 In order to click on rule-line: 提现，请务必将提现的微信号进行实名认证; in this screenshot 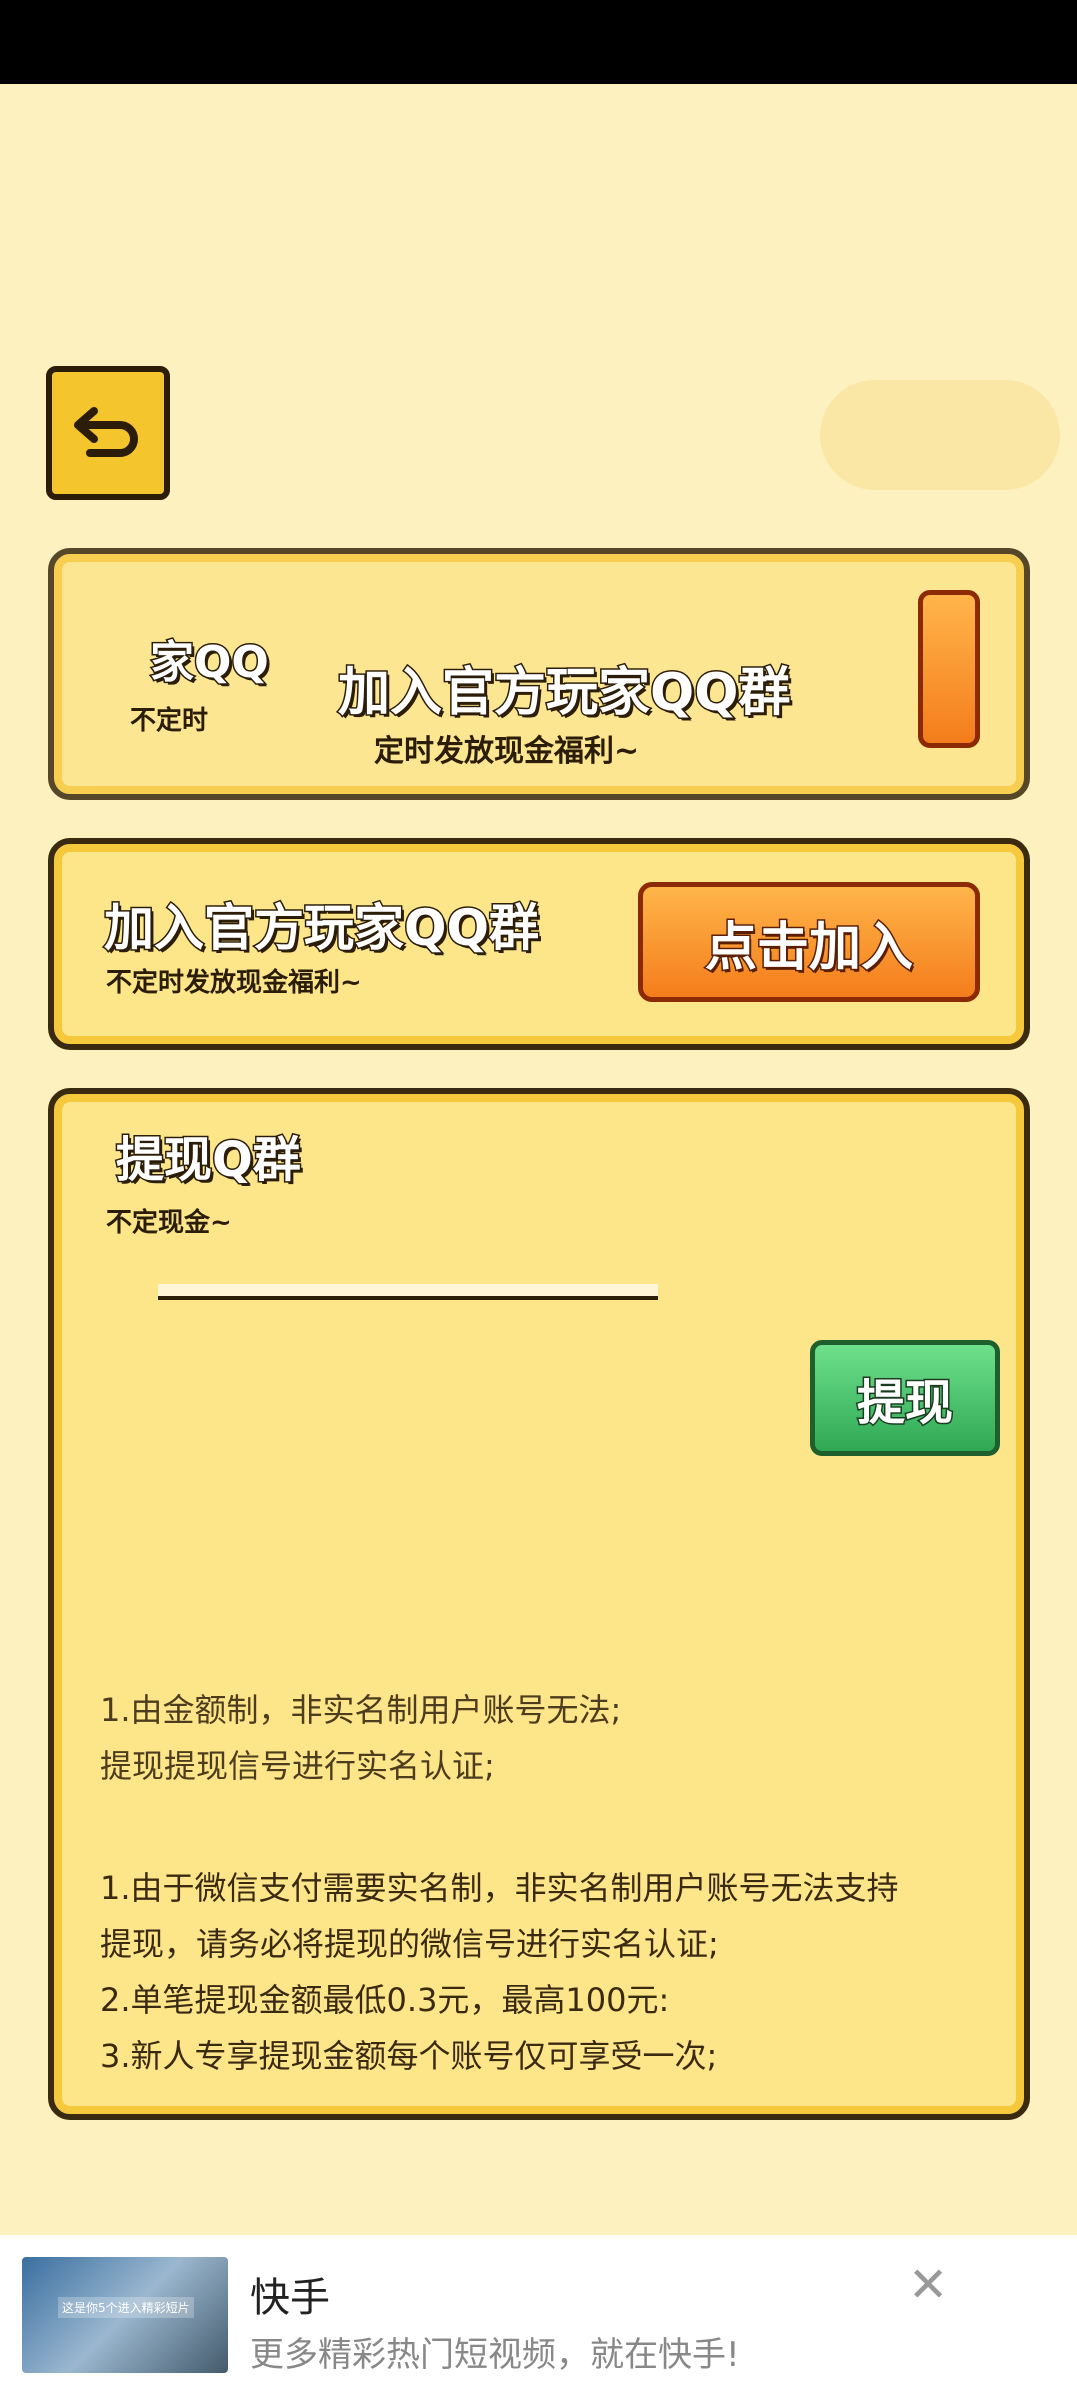, I will do `click(409, 1944)`.